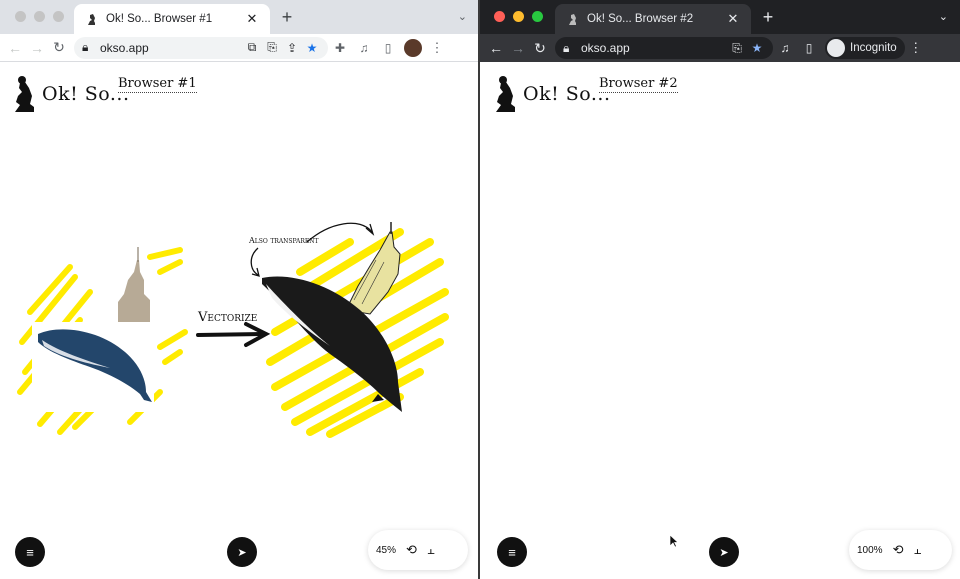  I want to click on browser-toolbar: ← → ↻ 🔒︎ okso.app ⎘ ★ ♫ ▯ Incognito ⋮, so click(719, 48).